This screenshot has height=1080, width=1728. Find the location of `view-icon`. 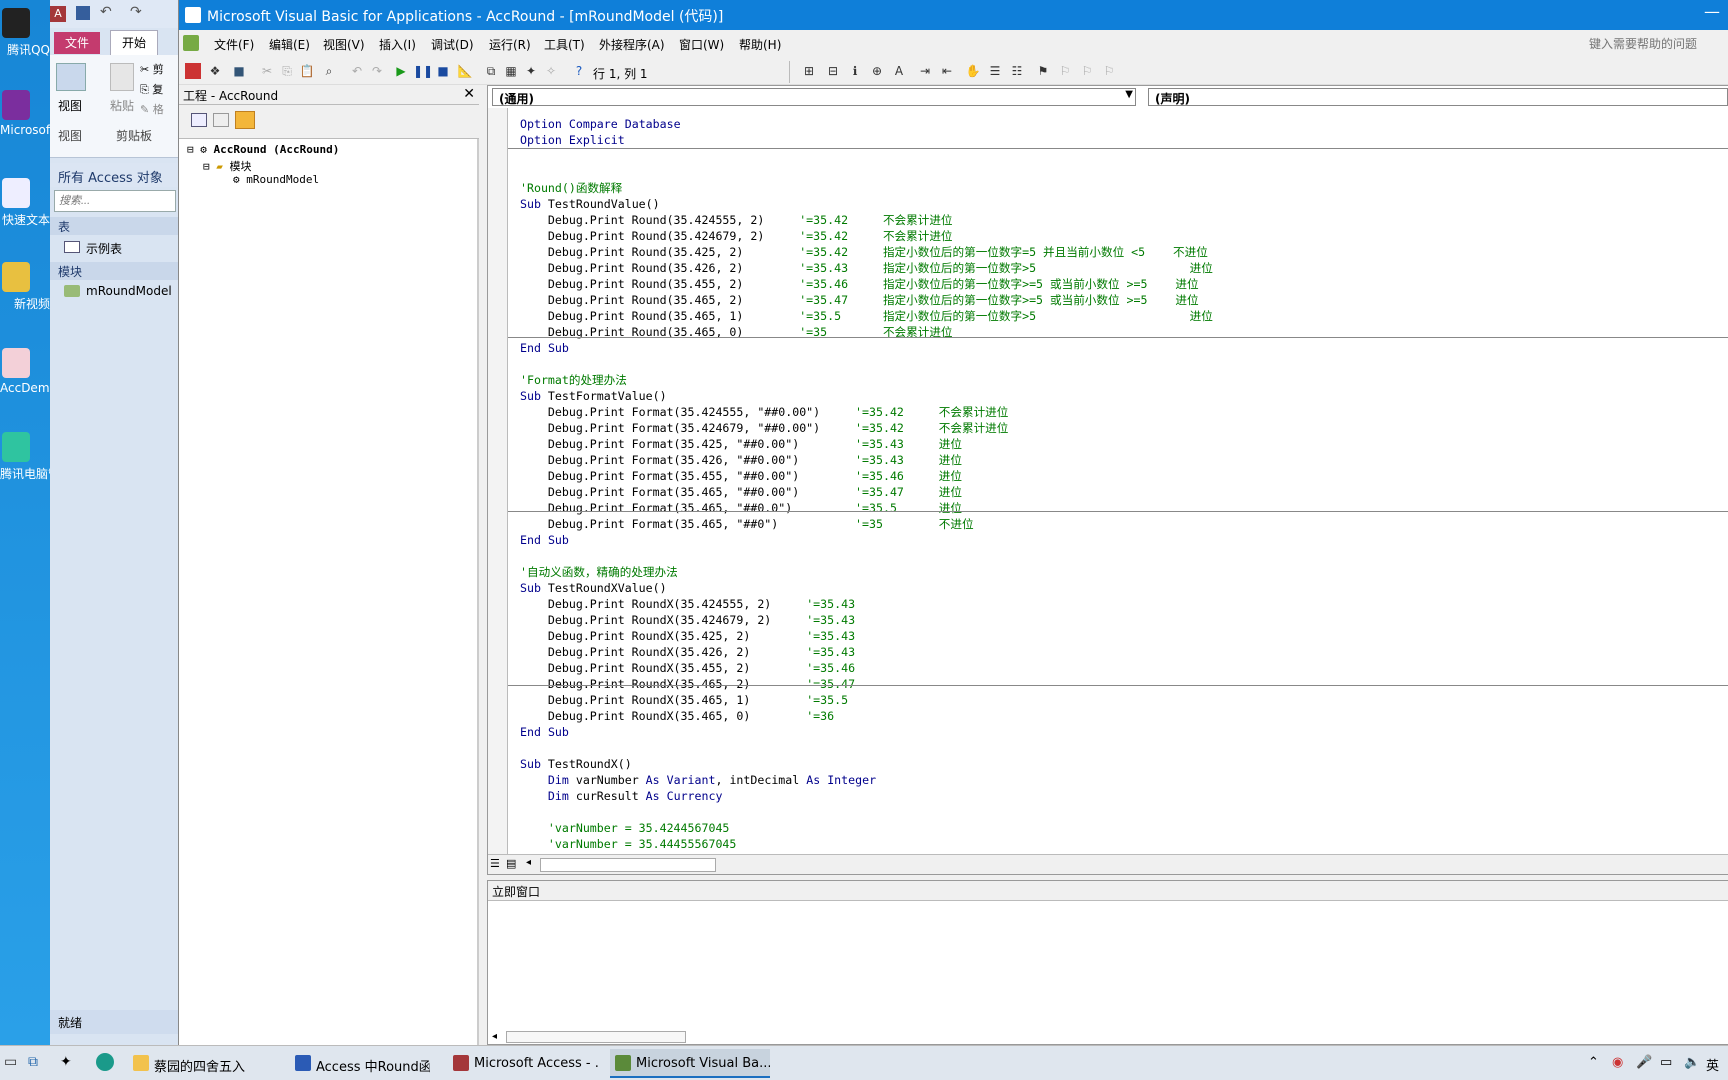

view-icon is located at coordinates (71, 77).